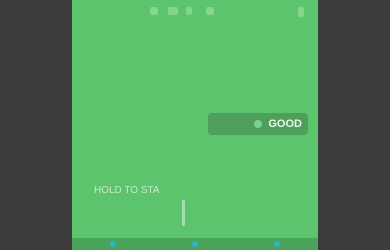 The height and width of the screenshot is (250, 390). What do you see at coordinates (285, 124) in the screenshot?
I see `status-pill-label: GOOD` at bounding box center [285, 124].